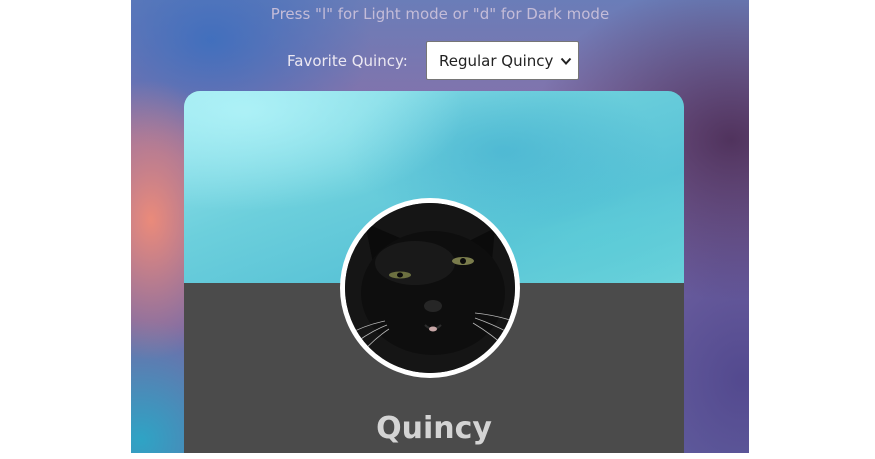 The width and height of the screenshot is (875, 459). I want to click on black-cat-photo, so click(430, 288).